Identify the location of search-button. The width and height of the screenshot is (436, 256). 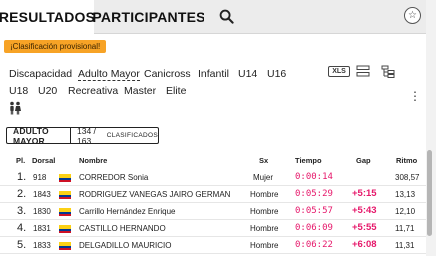
(226, 17).